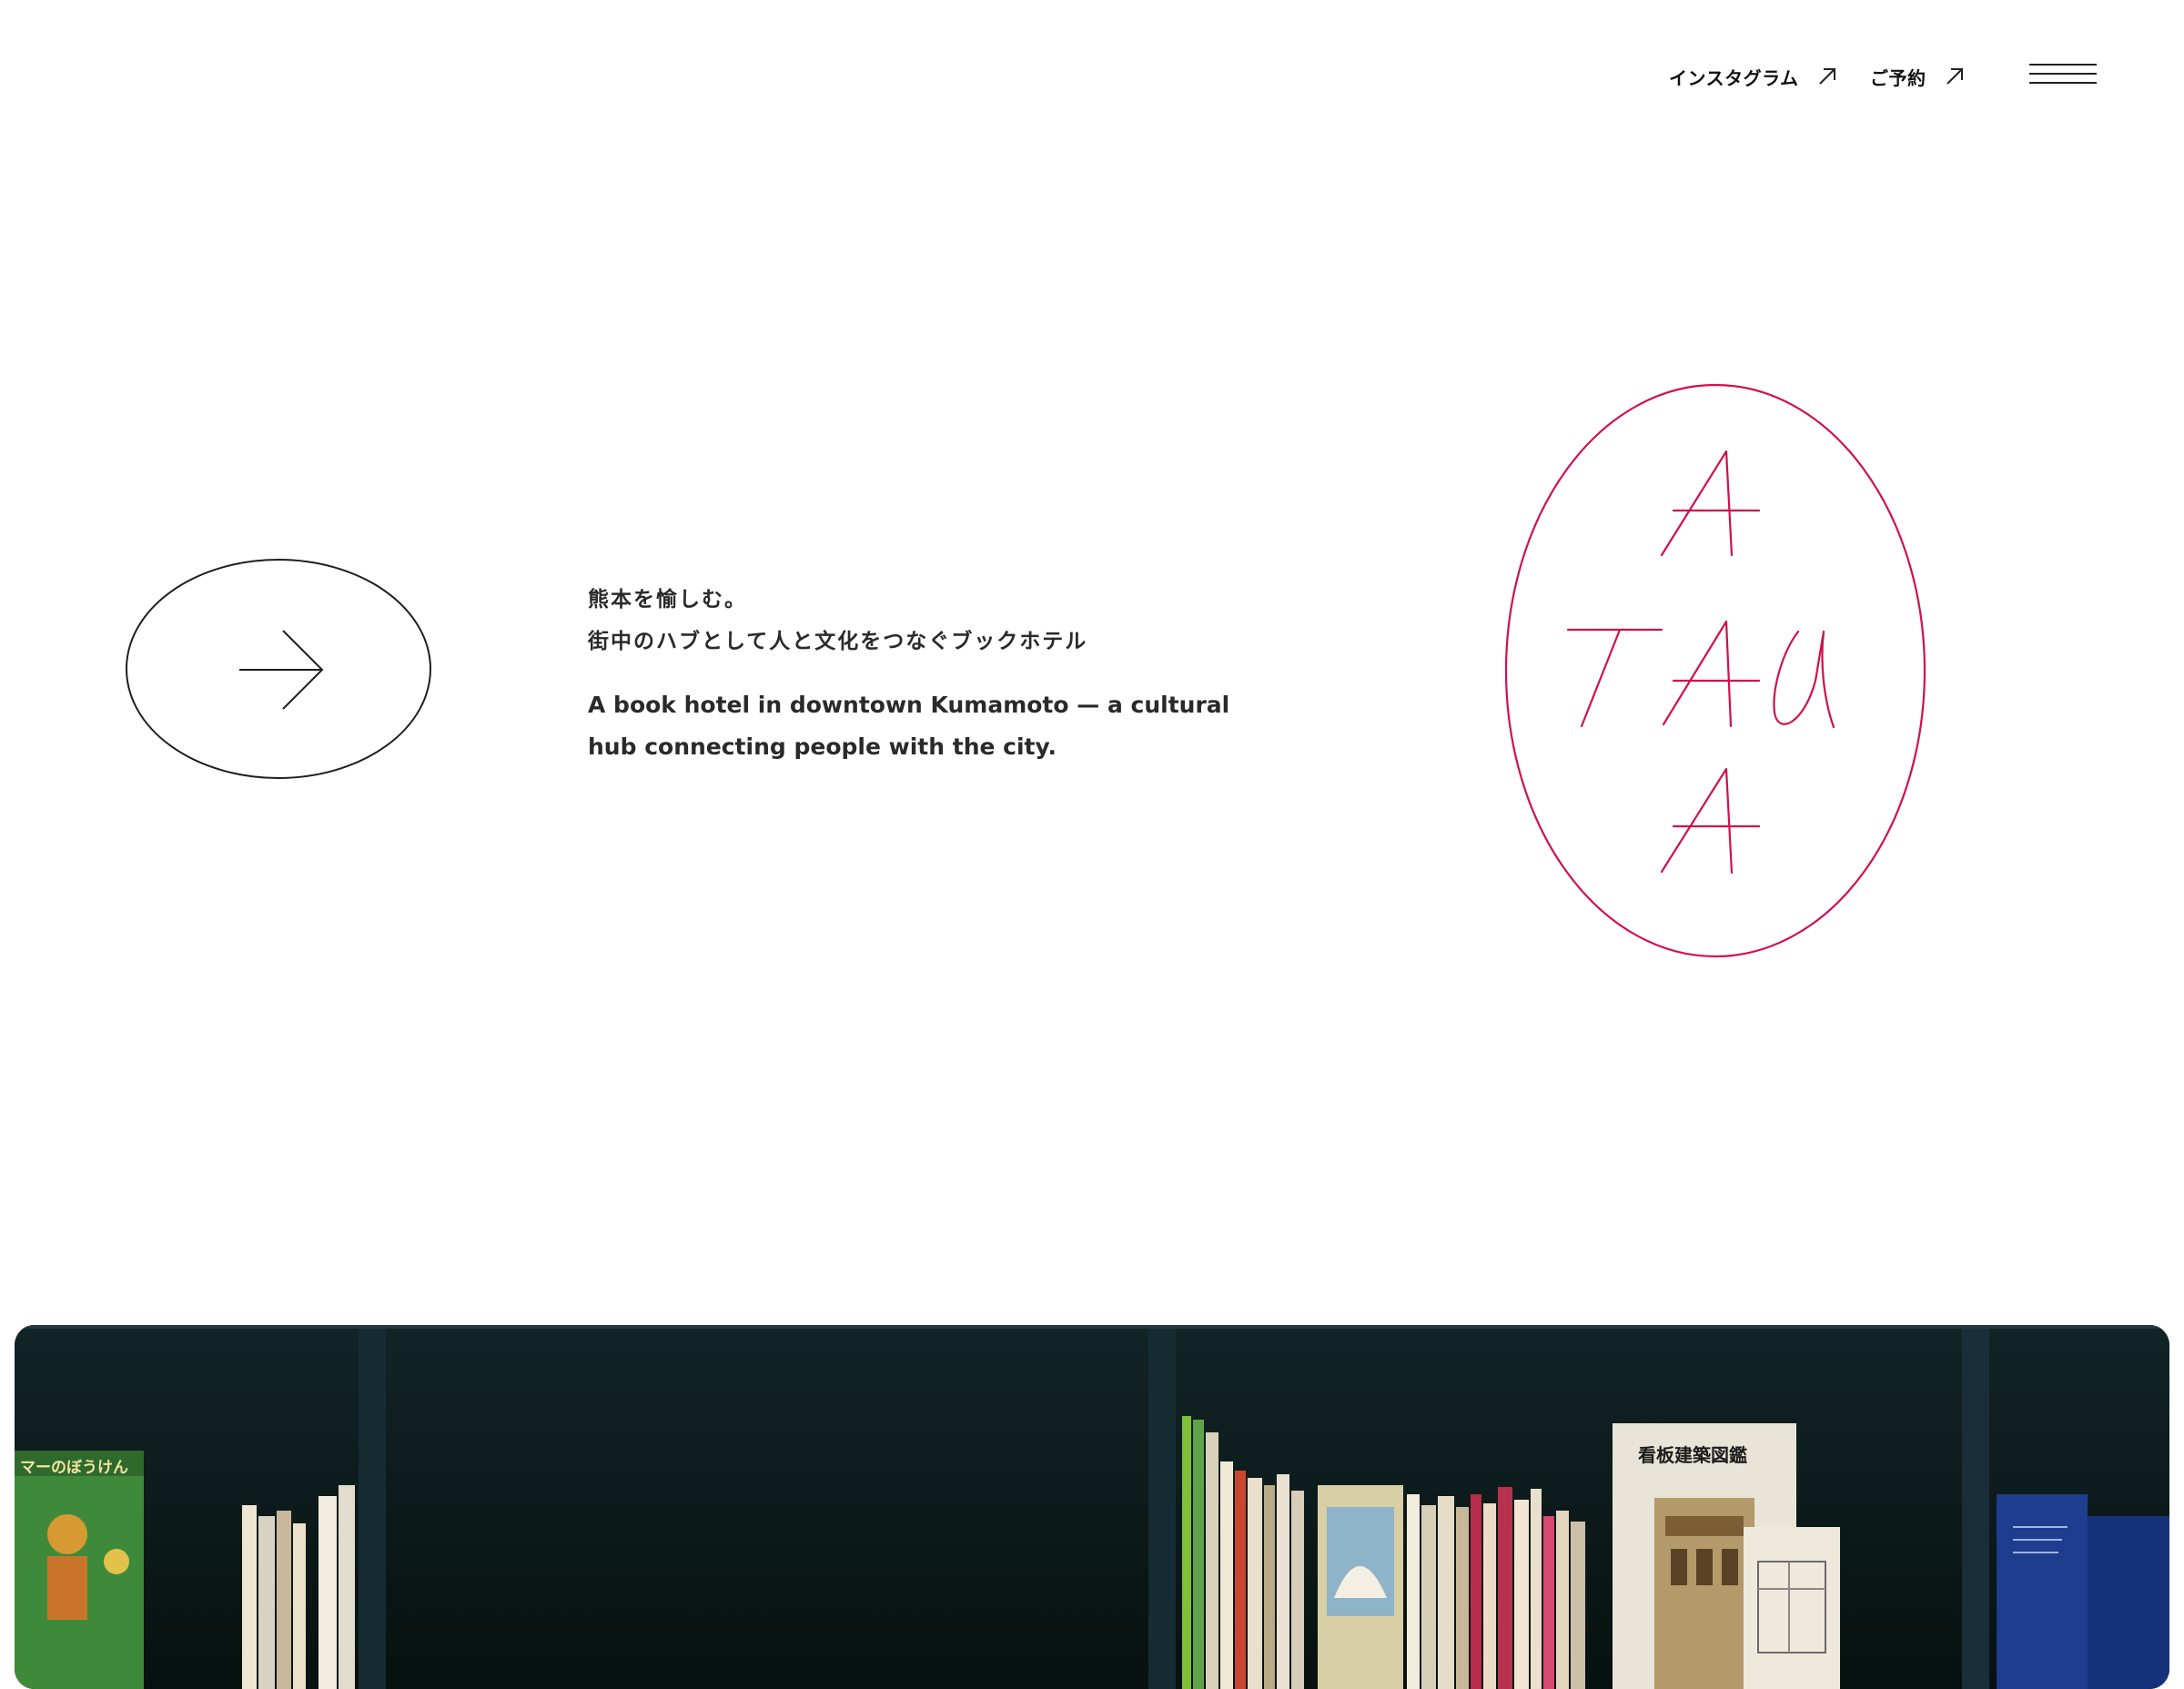 The height and width of the screenshot is (1689, 2184). What do you see at coordinates (1734, 77) in the screenshot?
I see `instagram-link-label: インスタグラム` at bounding box center [1734, 77].